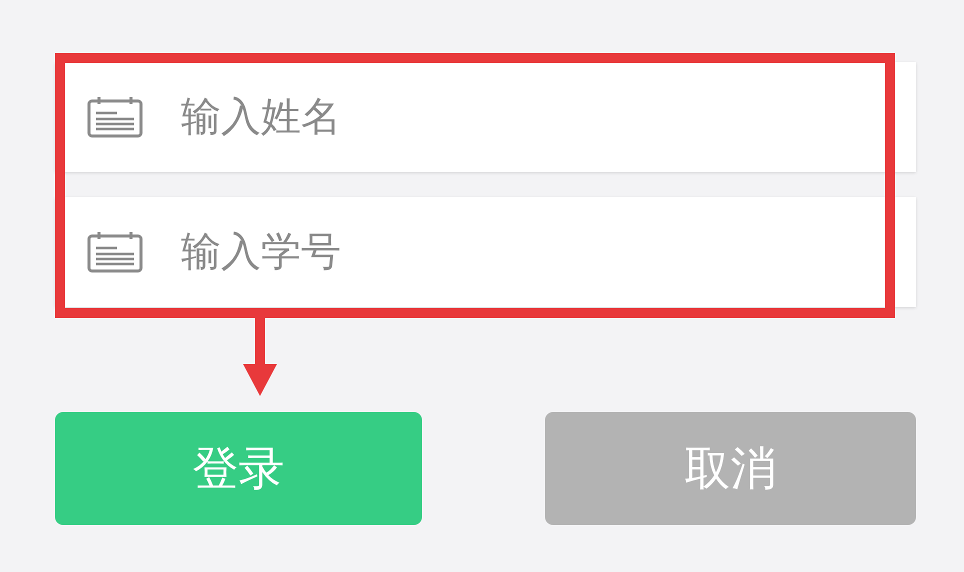 The image size is (964, 572). What do you see at coordinates (730, 468) in the screenshot?
I see `cancel-button: 取消` at bounding box center [730, 468].